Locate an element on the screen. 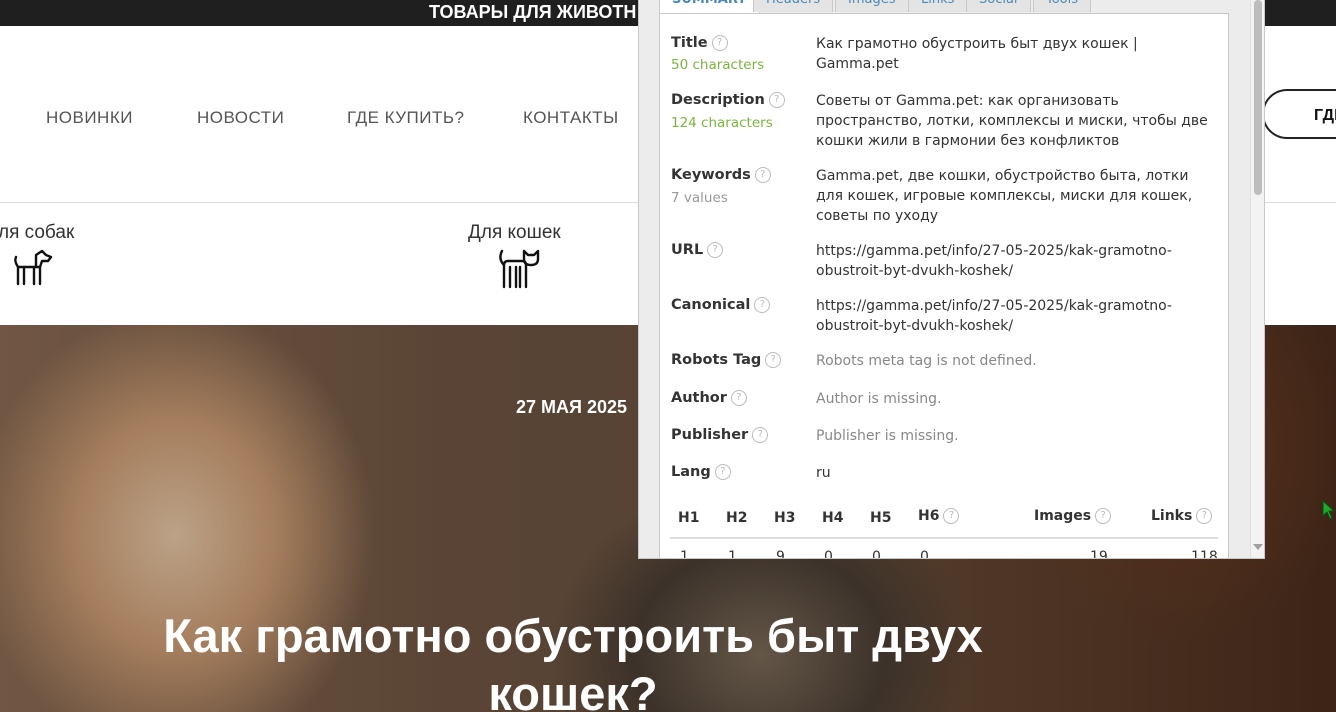 The width and height of the screenshot is (1336, 712). title-label-text: Title is located at coordinates (689, 43).